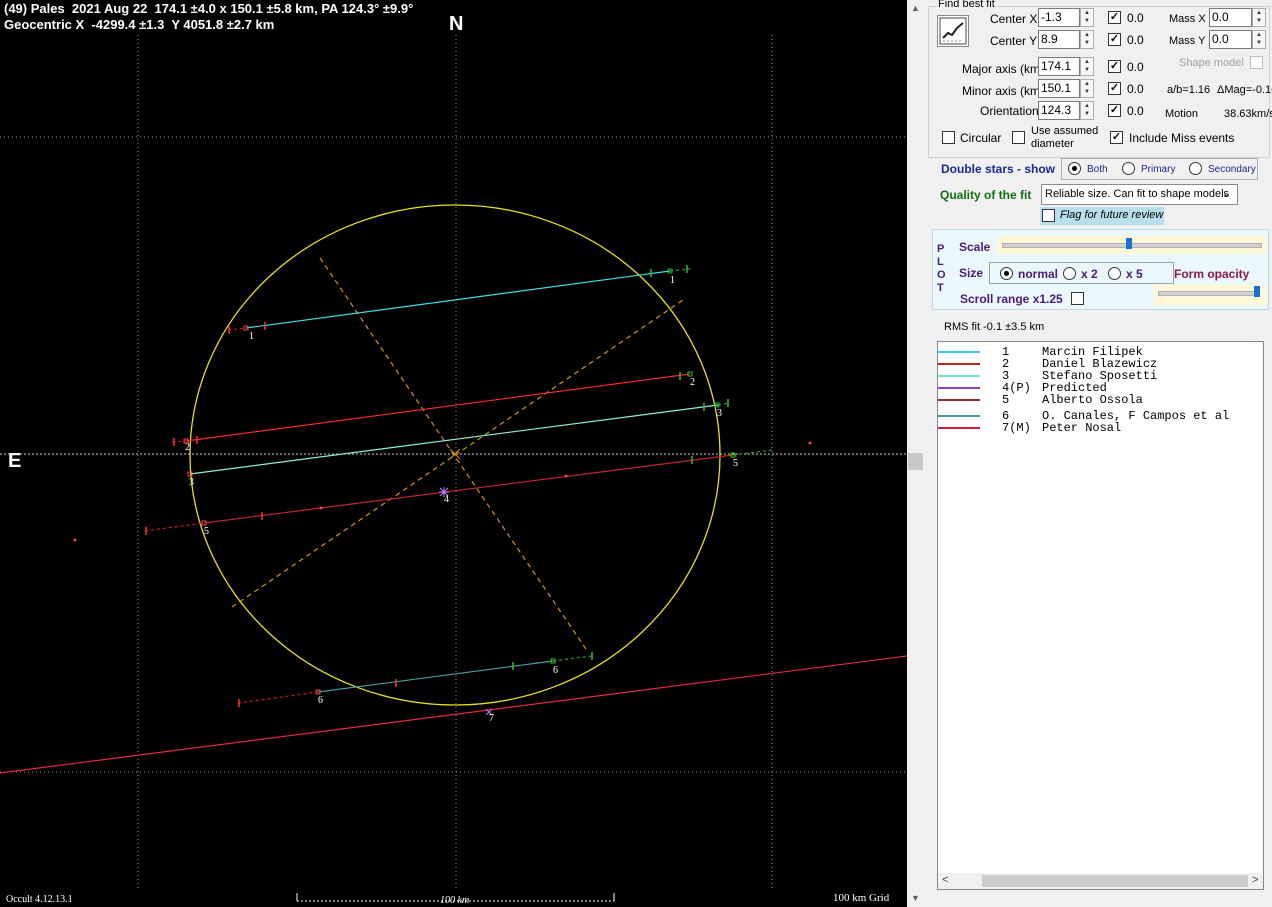  I want to click on legend-num: 7(M), so click(1016, 428).